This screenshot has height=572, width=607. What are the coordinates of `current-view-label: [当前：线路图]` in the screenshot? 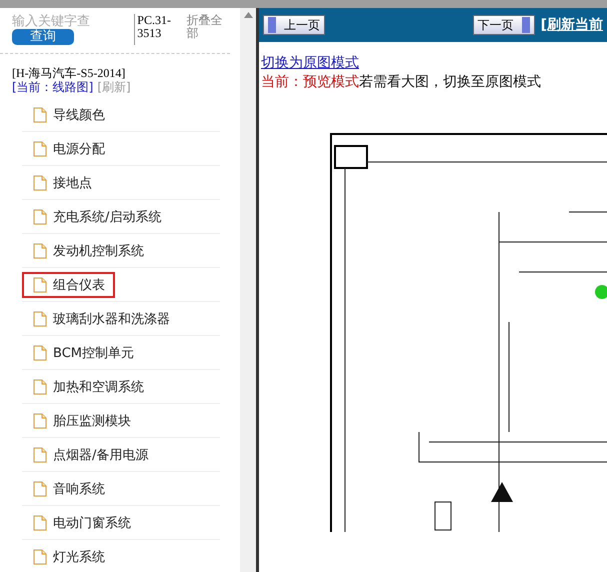 It's located at (53, 87).